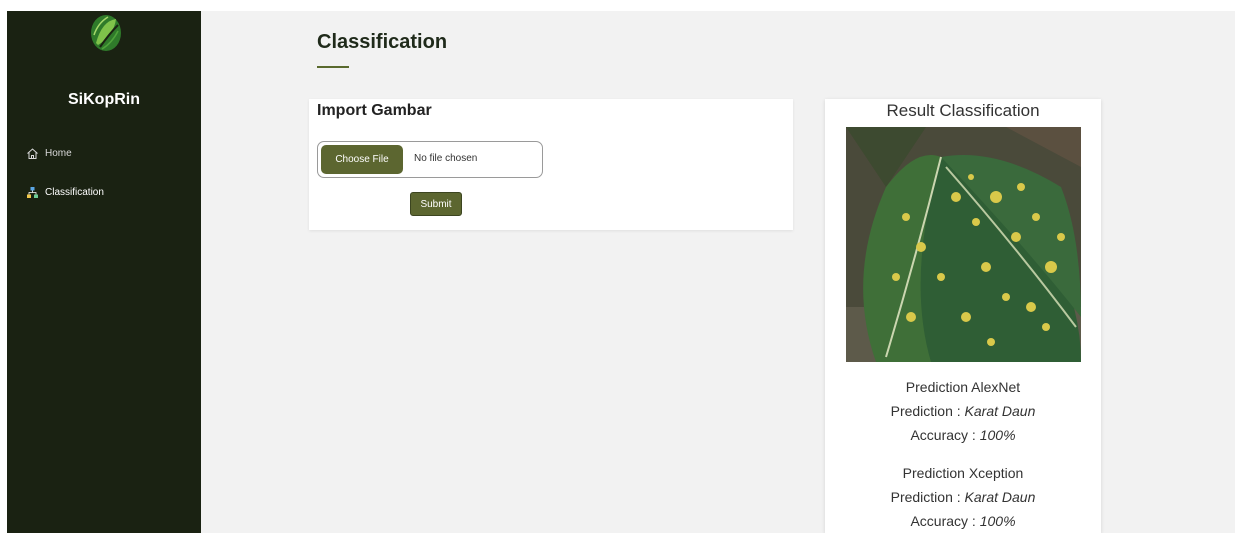  What do you see at coordinates (32, 192) in the screenshot?
I see `hierarchy-icon` at bounding box center [32, 192].